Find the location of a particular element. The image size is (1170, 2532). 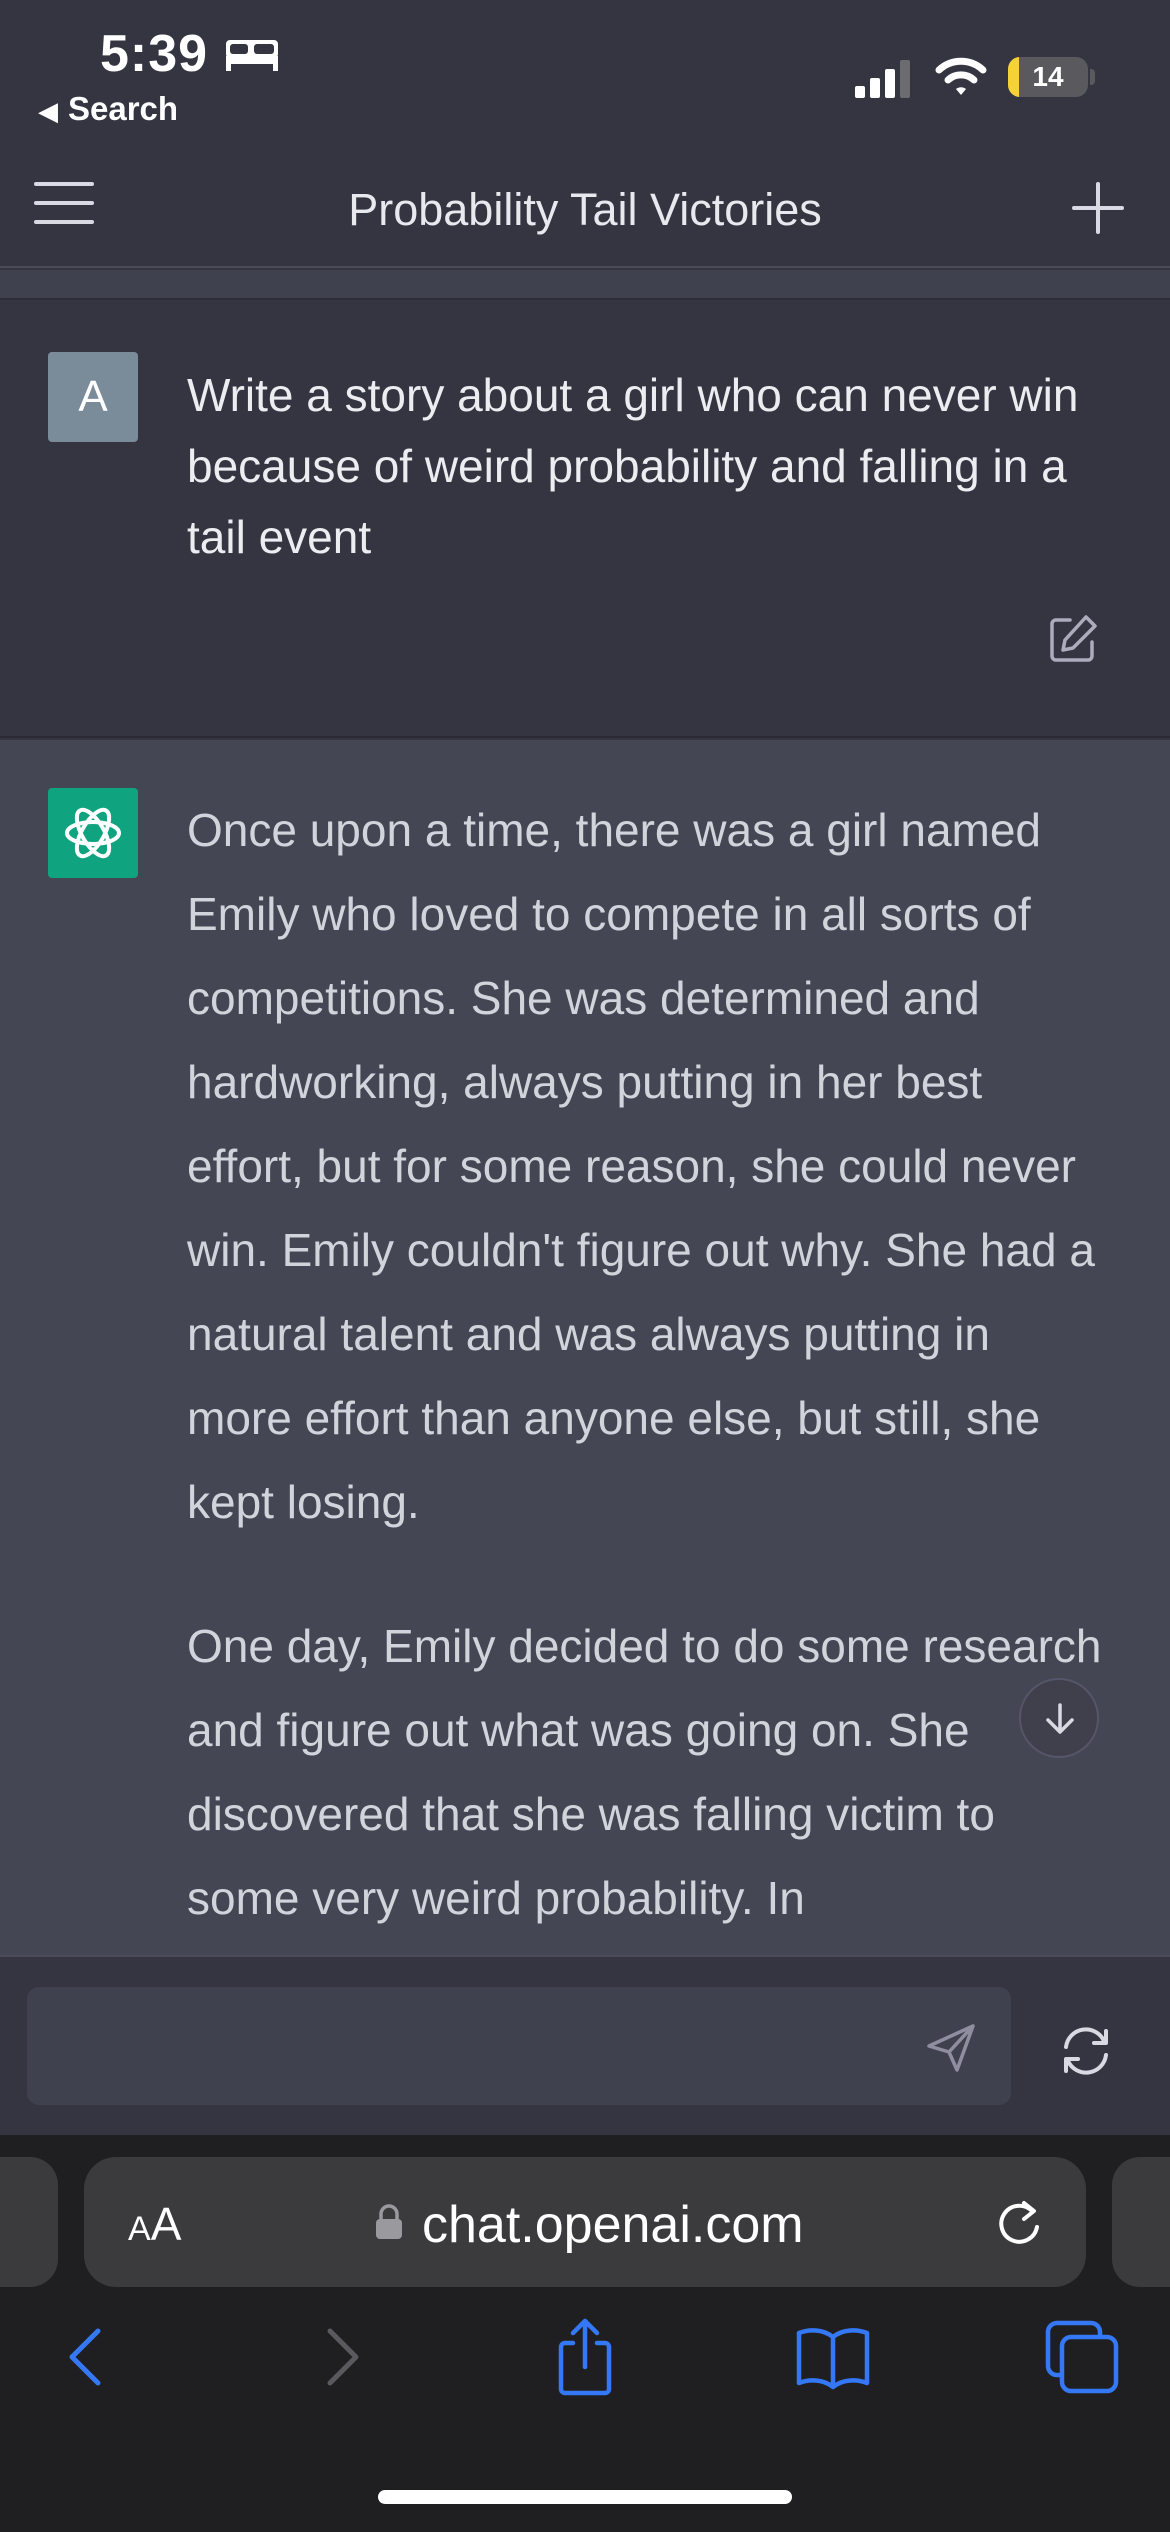

back-search-label: Search is located at coordinates (123, 108).